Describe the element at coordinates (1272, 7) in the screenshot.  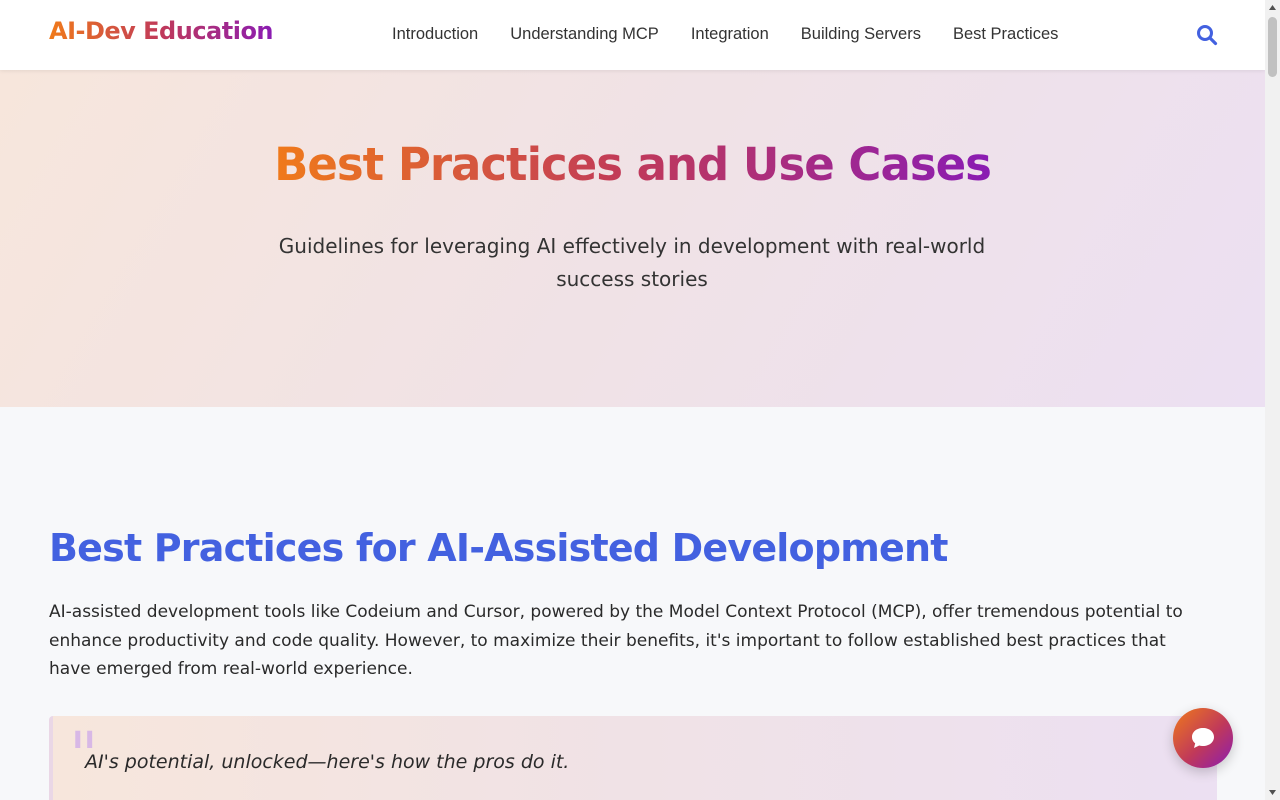
I see `scroll-up-arrow-icon` at that location.